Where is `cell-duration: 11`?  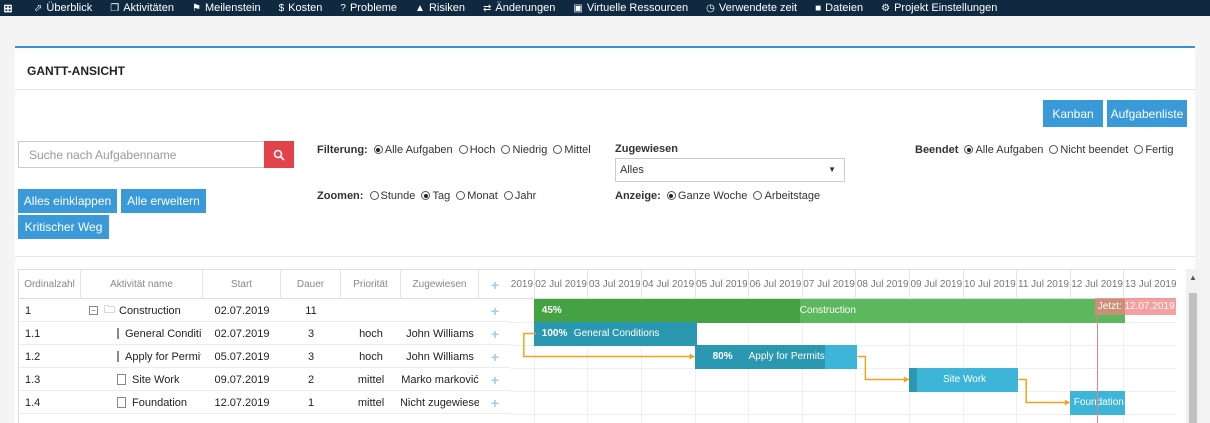
cell-duration: 11 is located at coordinates (311, 310).